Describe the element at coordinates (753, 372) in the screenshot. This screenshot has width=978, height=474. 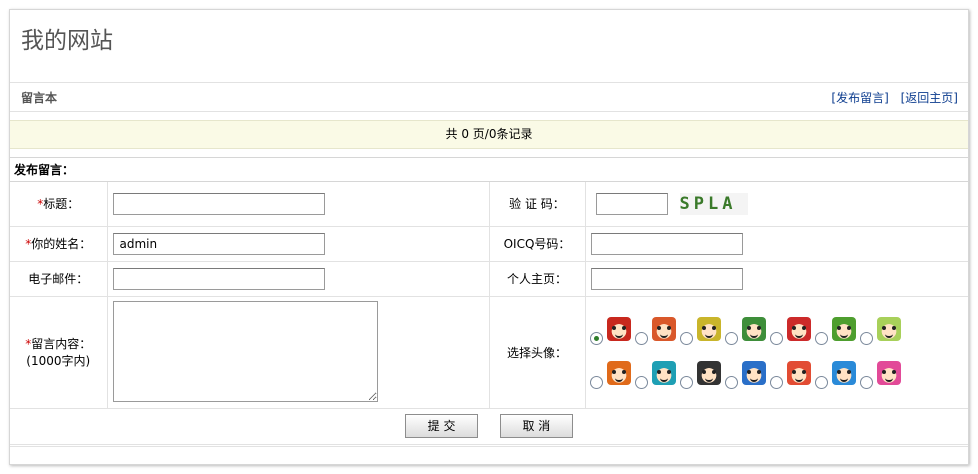
I see `blue-cap-boy-icon` at that location.